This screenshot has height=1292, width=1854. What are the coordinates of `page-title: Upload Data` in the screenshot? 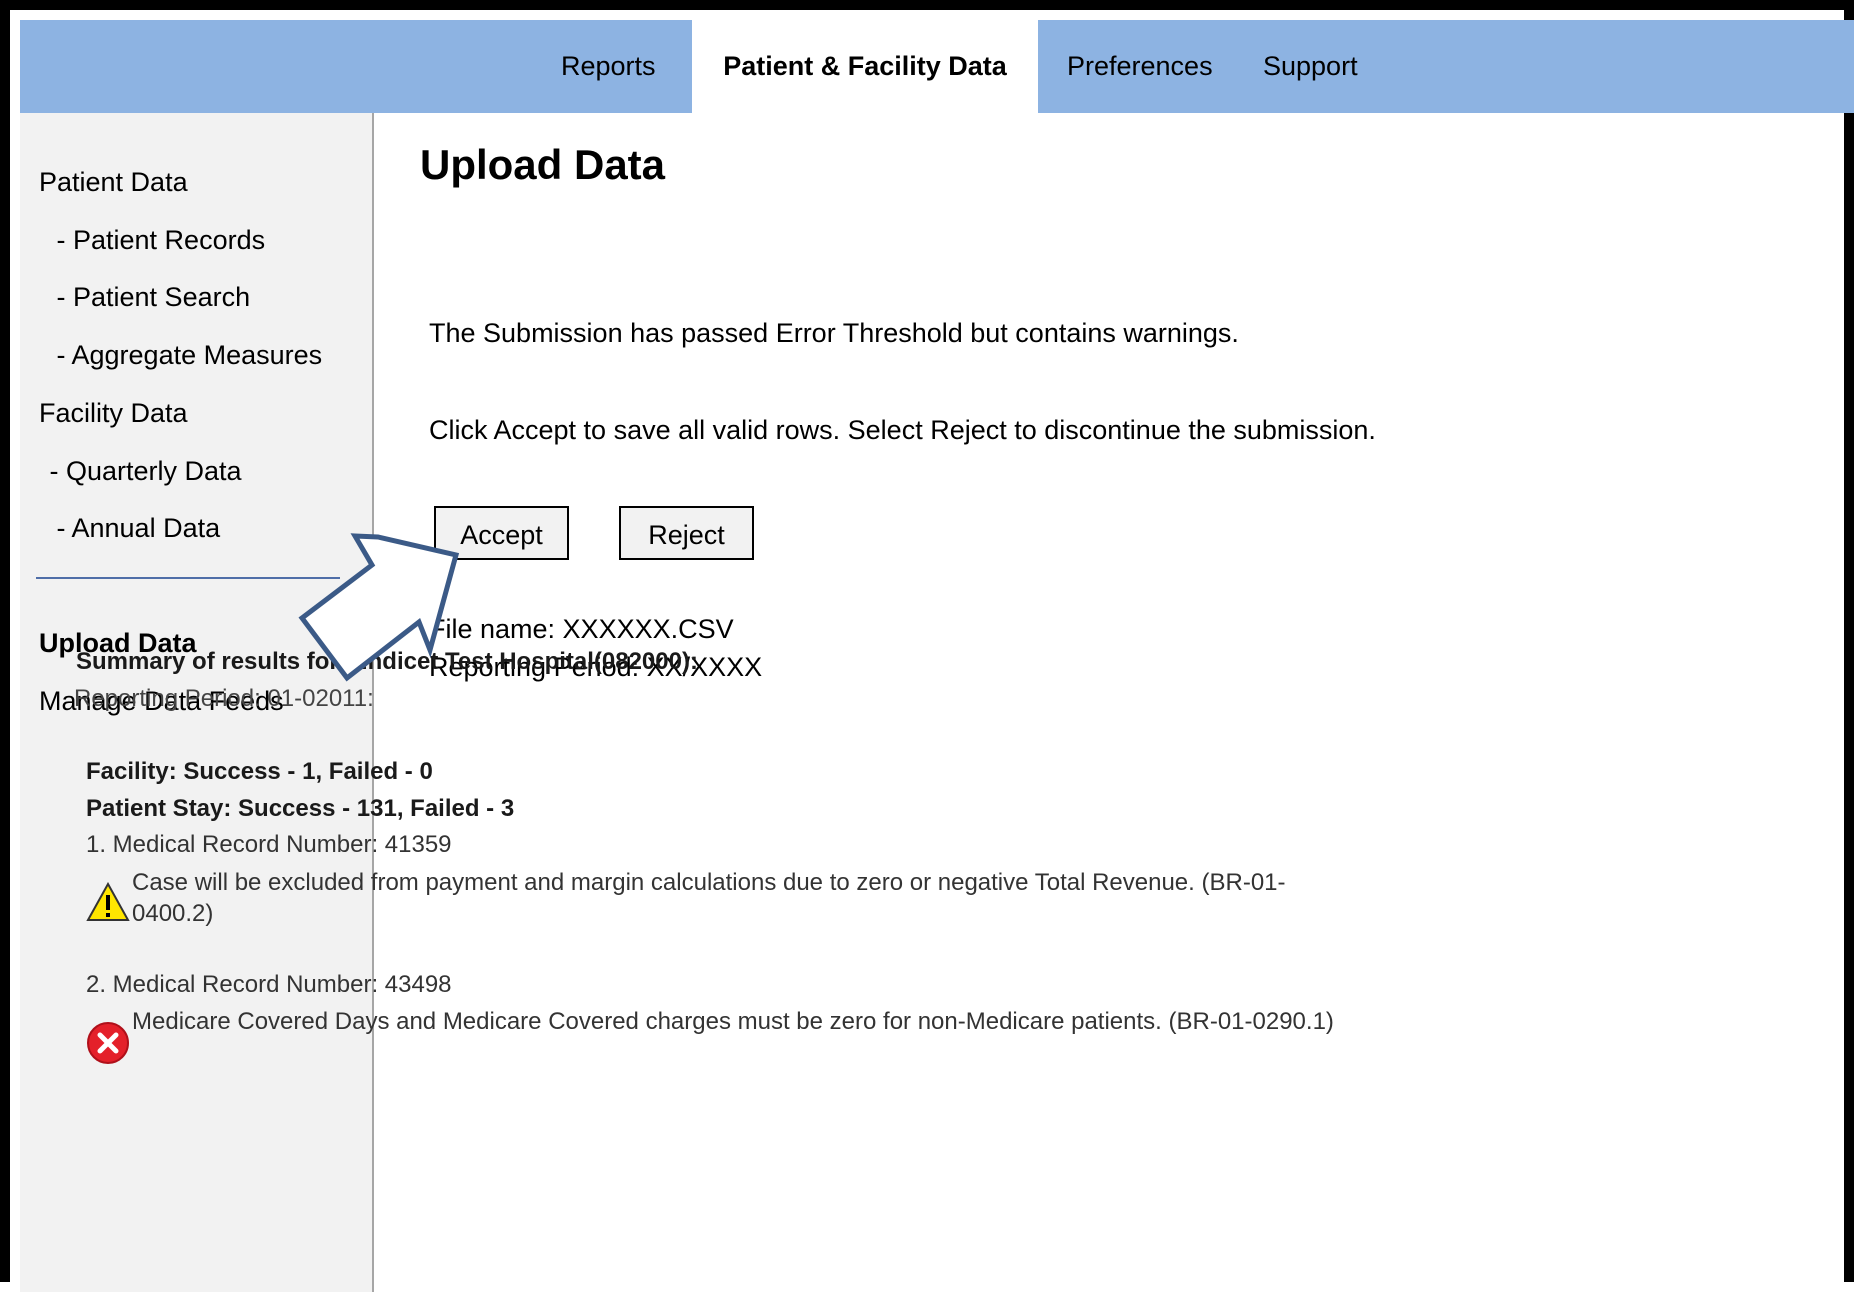 It's located at (543, 164).